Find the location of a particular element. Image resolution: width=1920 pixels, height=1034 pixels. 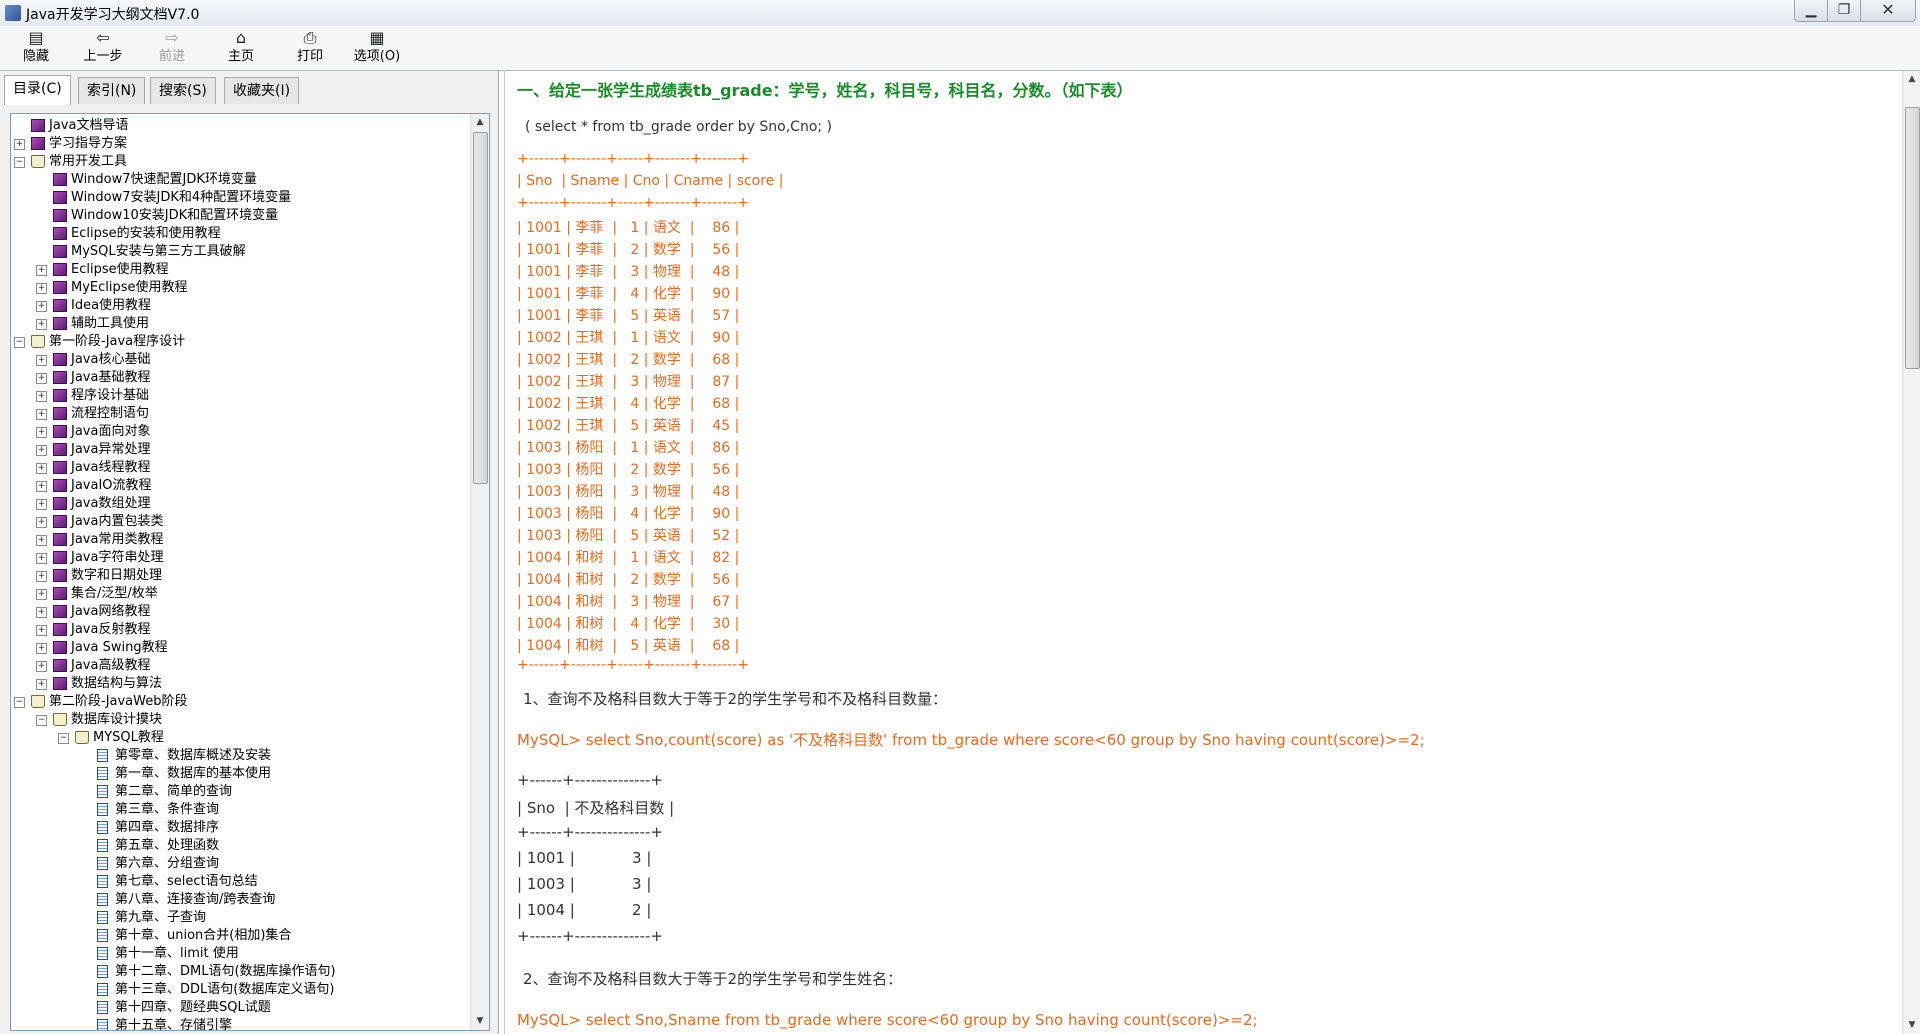

tree-item: 第二章、简单的查询 is located at coordinates (240, 792).